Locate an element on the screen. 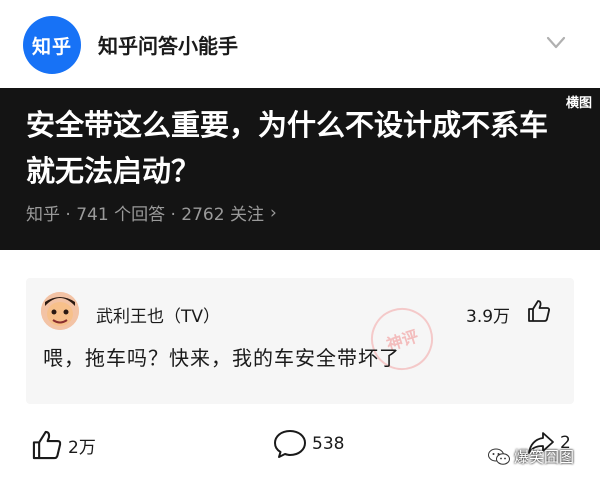 The image size is (600, 482). wechat-icon is located at coordinates (499, 456).